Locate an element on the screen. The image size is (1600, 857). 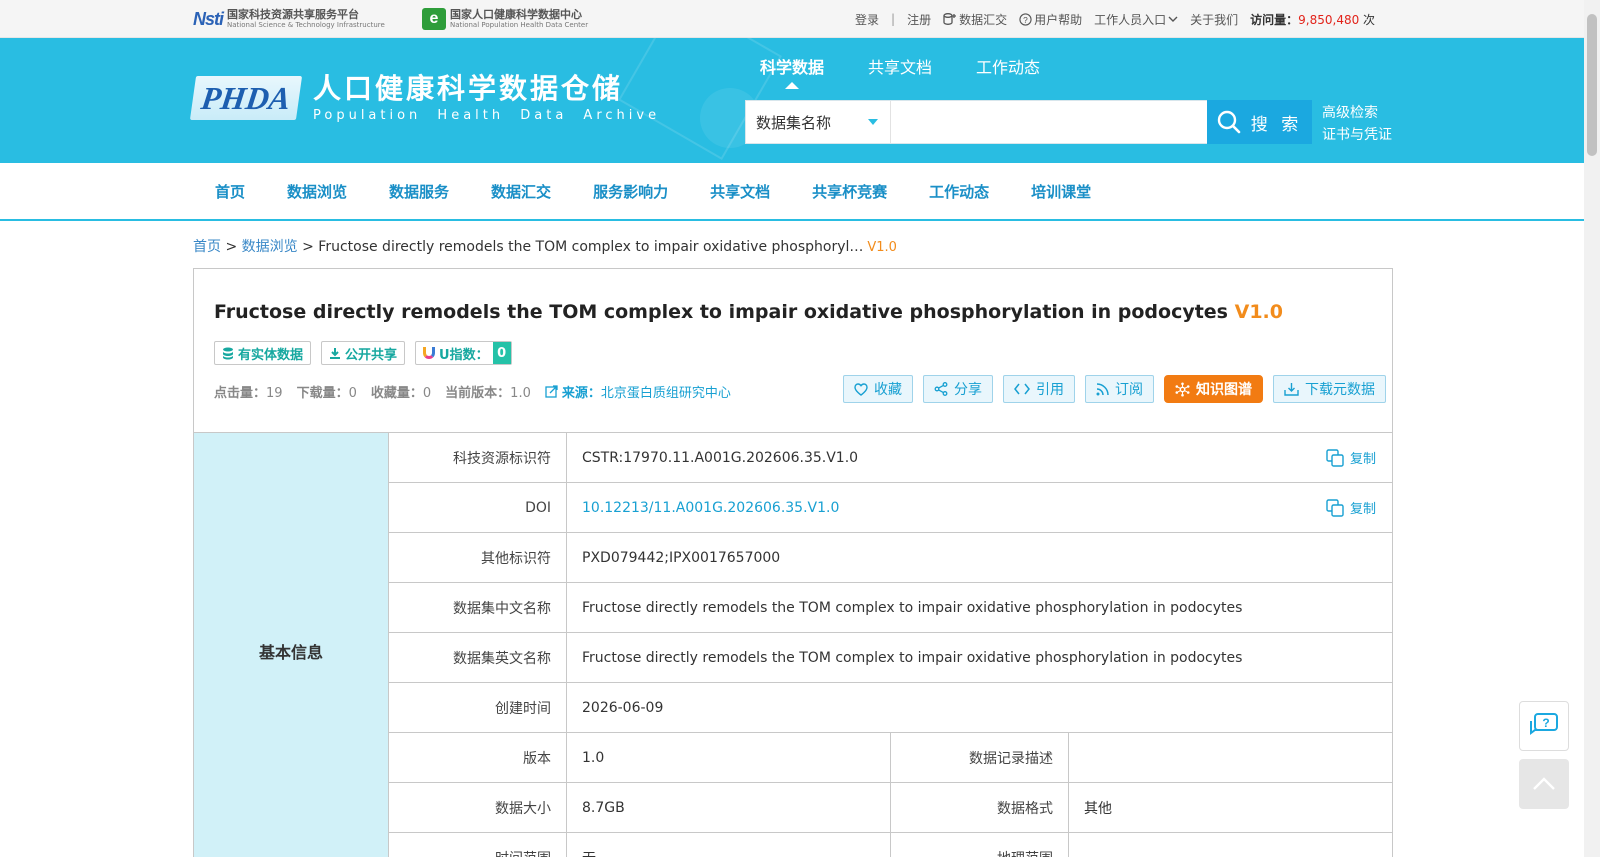
favorite-count: 收藏量：0 is located at coordinates (401, 391).